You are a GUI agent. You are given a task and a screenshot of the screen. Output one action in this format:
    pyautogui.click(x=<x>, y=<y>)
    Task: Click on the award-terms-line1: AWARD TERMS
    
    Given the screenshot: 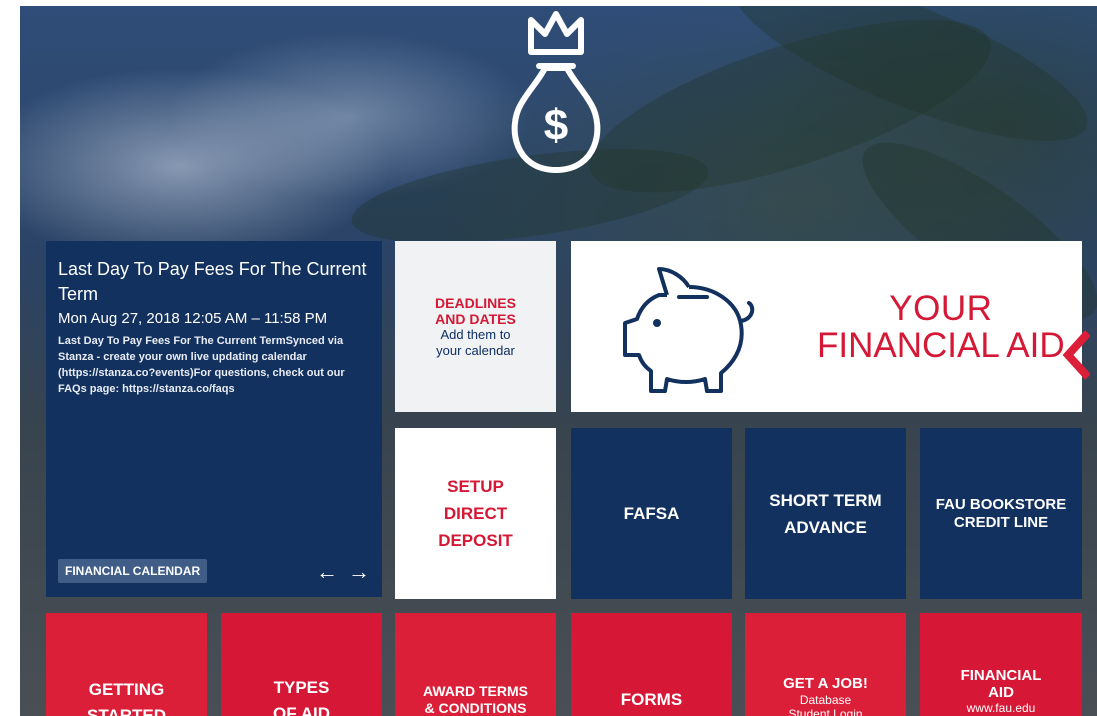 What is the action you would take?
    pyautogui.click(x=475, y=691)
    